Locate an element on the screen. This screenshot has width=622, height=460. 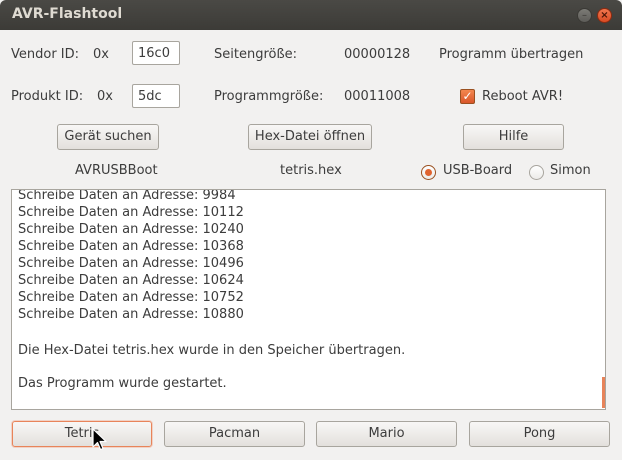
log-line: Schreibe Daten an Adresse: 10880 is located at coordinates (131, 314).